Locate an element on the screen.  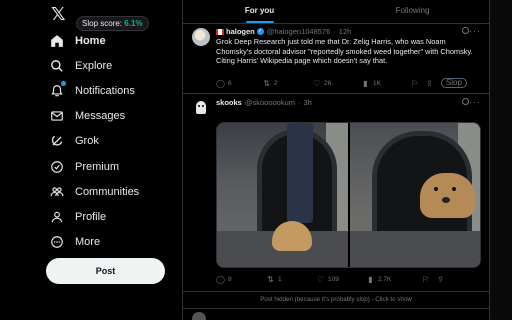
home-icon is located at coordinates (57, 41).